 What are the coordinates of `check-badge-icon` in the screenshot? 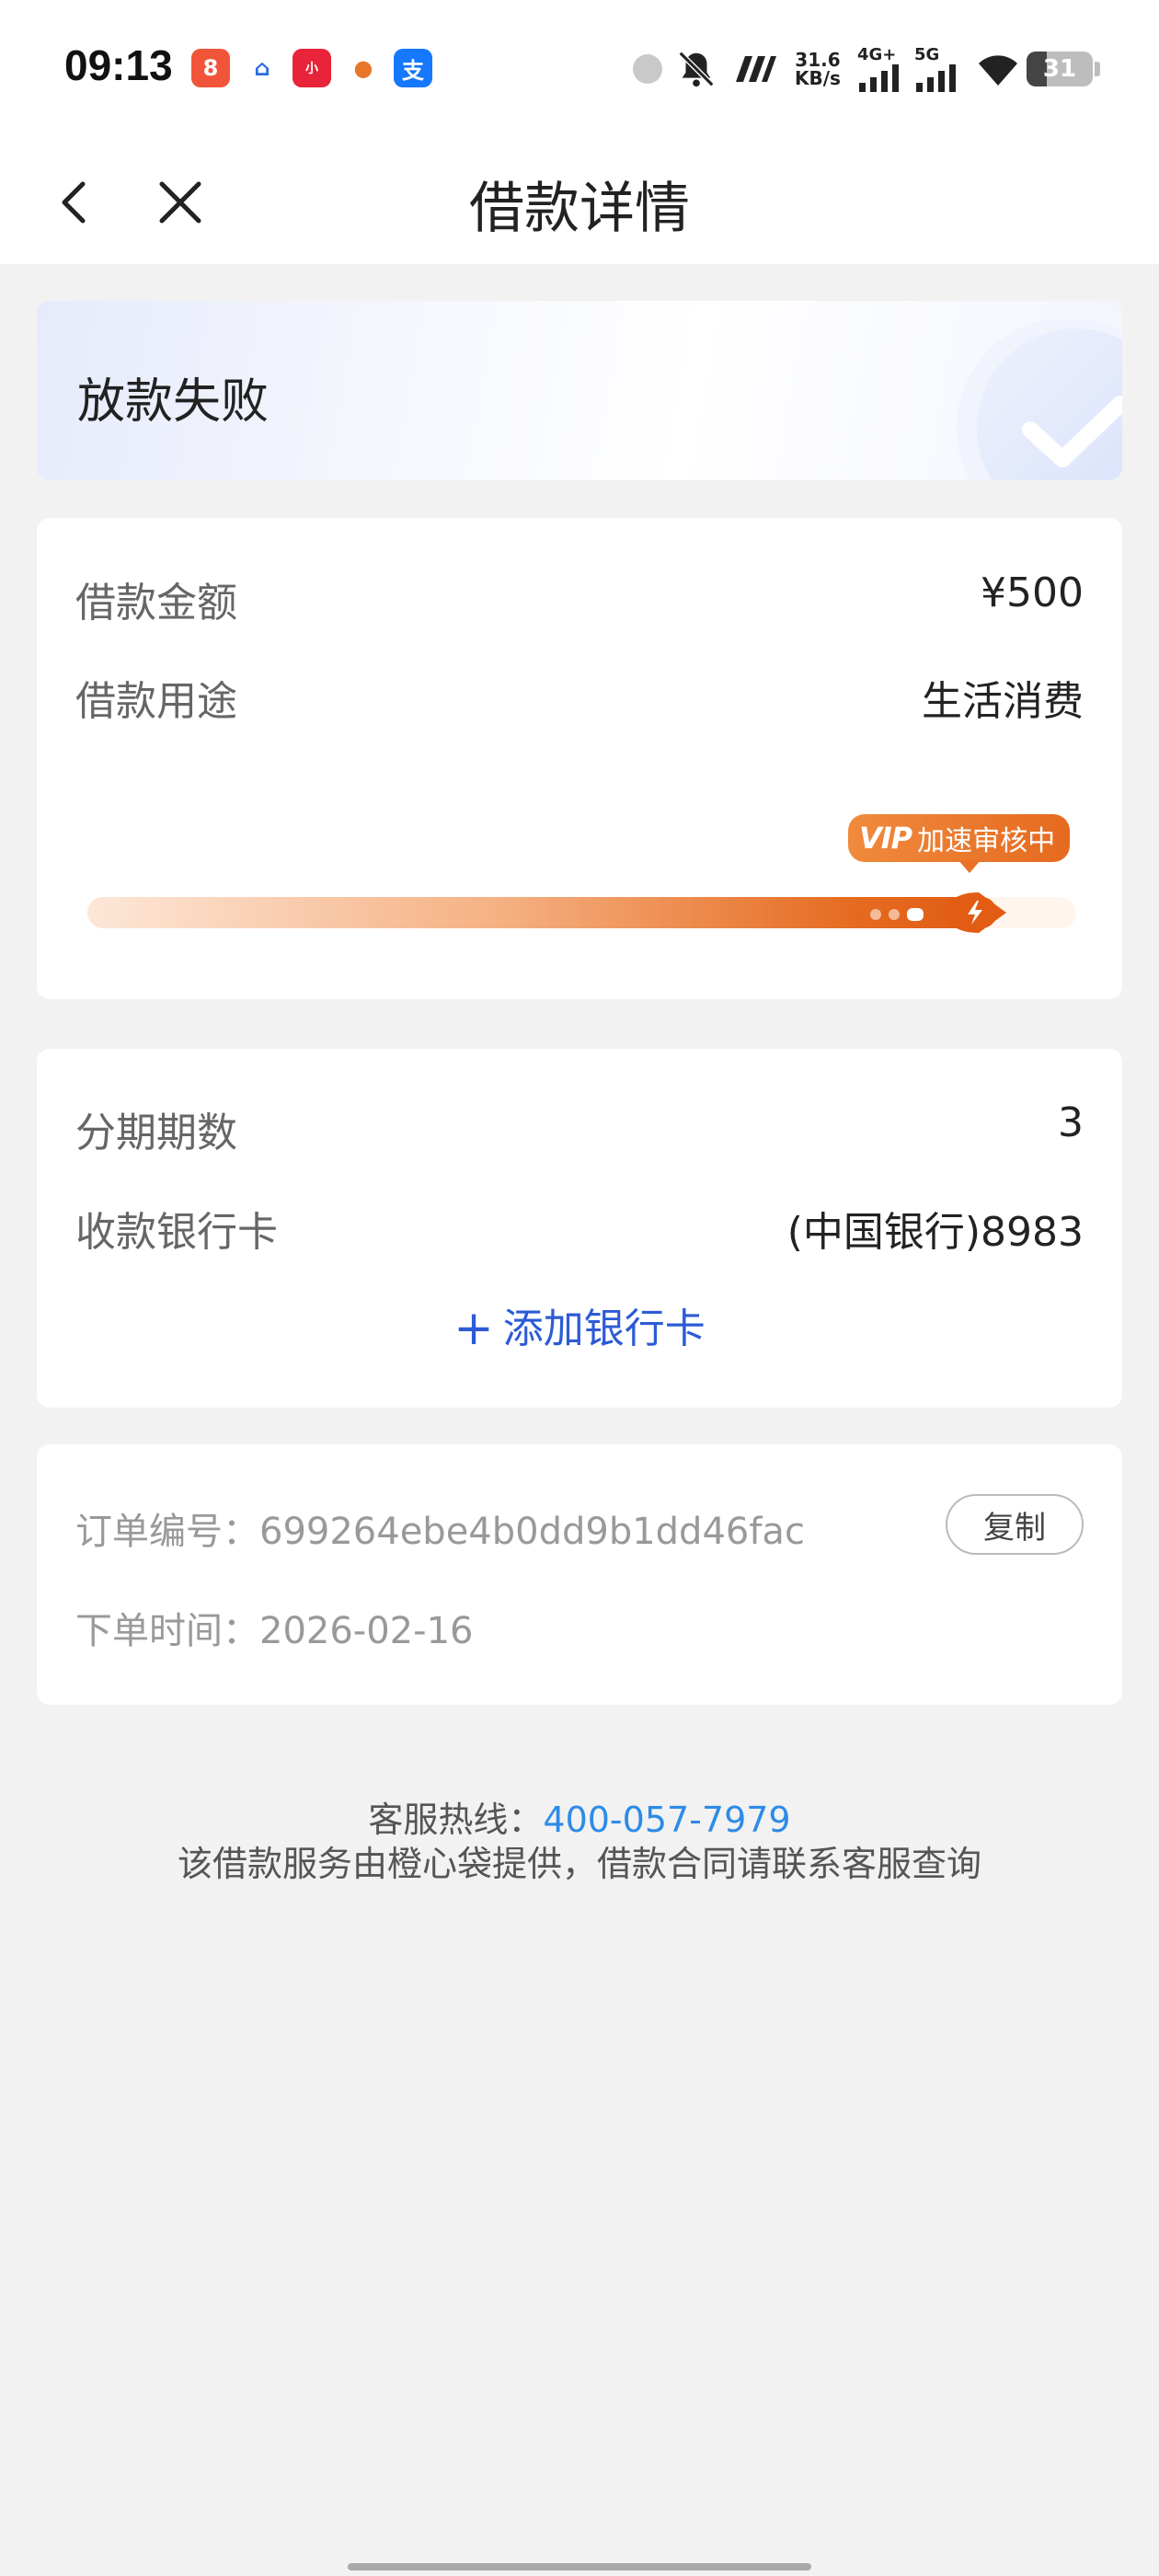 It's located at (1039, 399).